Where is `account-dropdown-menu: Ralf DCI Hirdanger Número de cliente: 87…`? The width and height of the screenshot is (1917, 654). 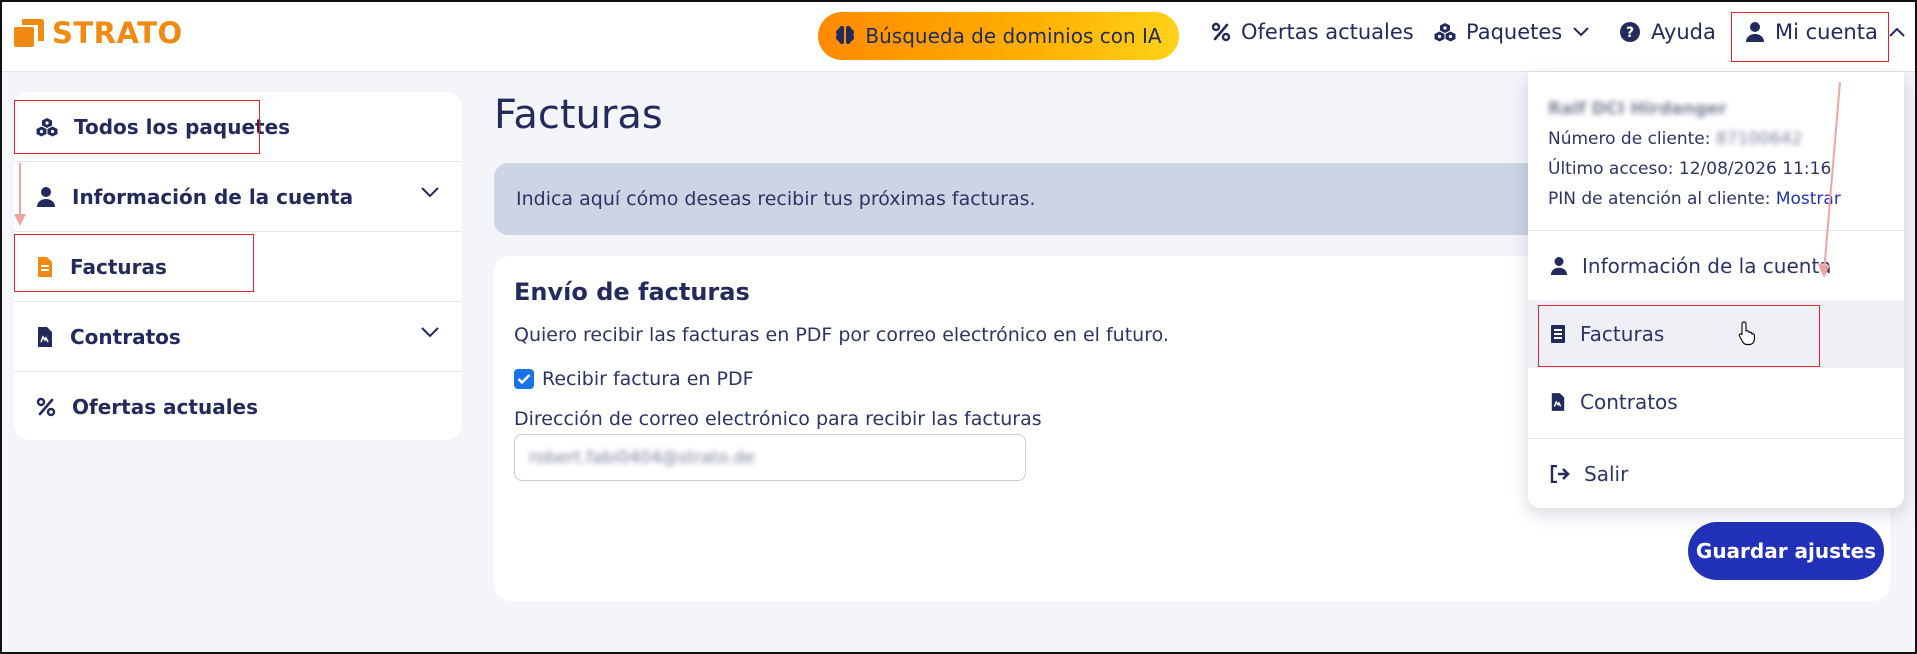 account-dropdown-menu: Ralf DCI Hirdanger Número de cliente: 87… is located at coordinates (1716, 290).